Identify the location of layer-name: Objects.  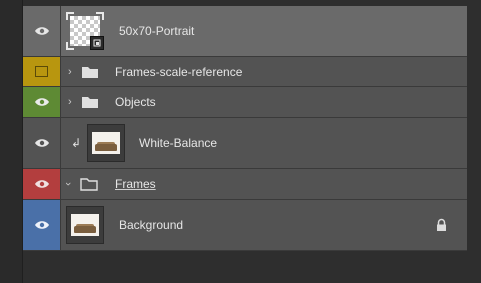
(135, 102).